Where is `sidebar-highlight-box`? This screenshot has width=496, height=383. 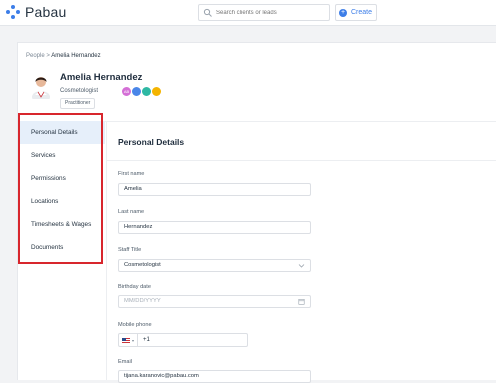
sidebar-highlight-box is located at coordinates (60, 188).